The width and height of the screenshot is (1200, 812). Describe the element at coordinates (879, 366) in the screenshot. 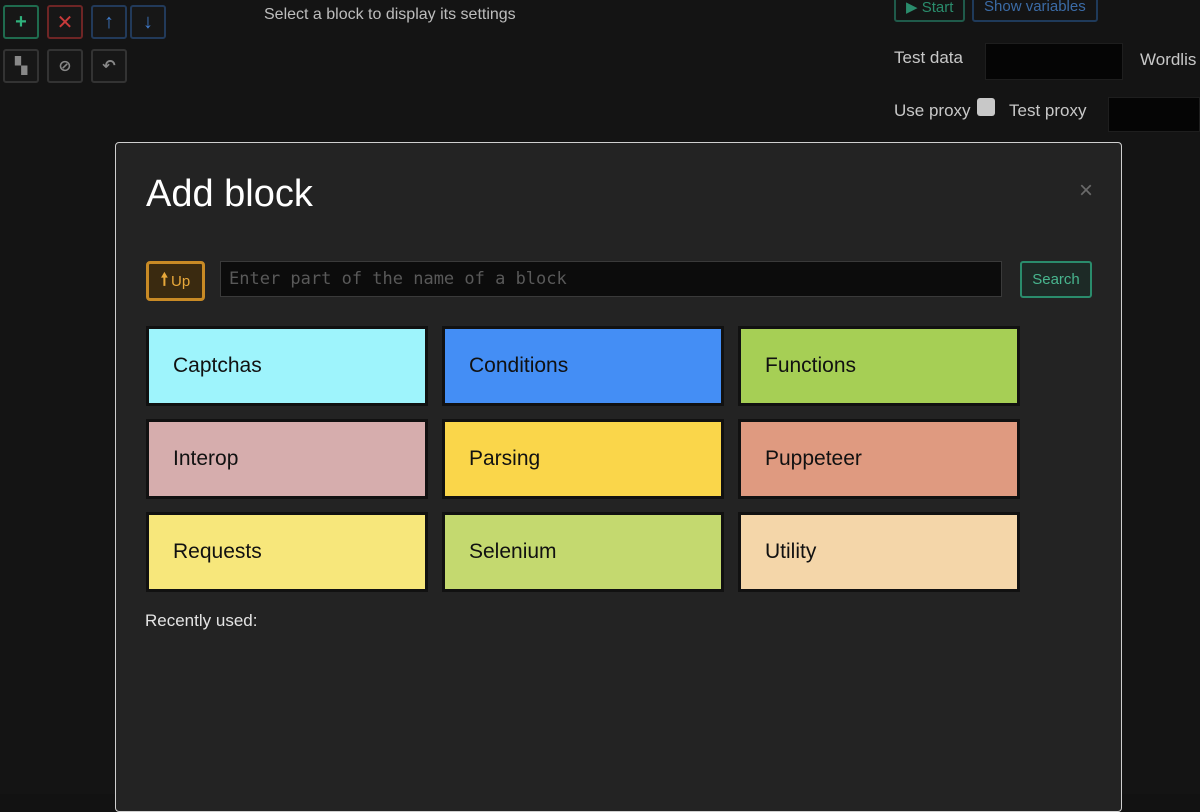

I see `category-tile-functions: Functions` at that location.